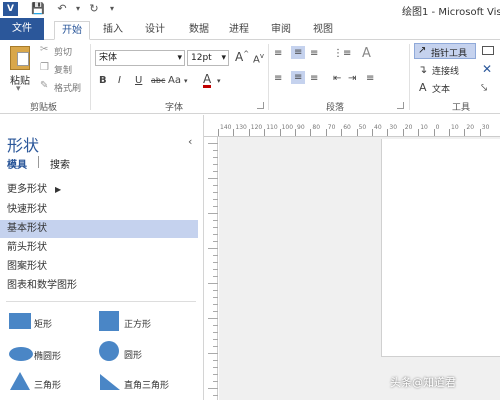  Describe the element at coordinates (67, 87) in the screenshot. I see `format-painter-button: 格式刷` at that location.